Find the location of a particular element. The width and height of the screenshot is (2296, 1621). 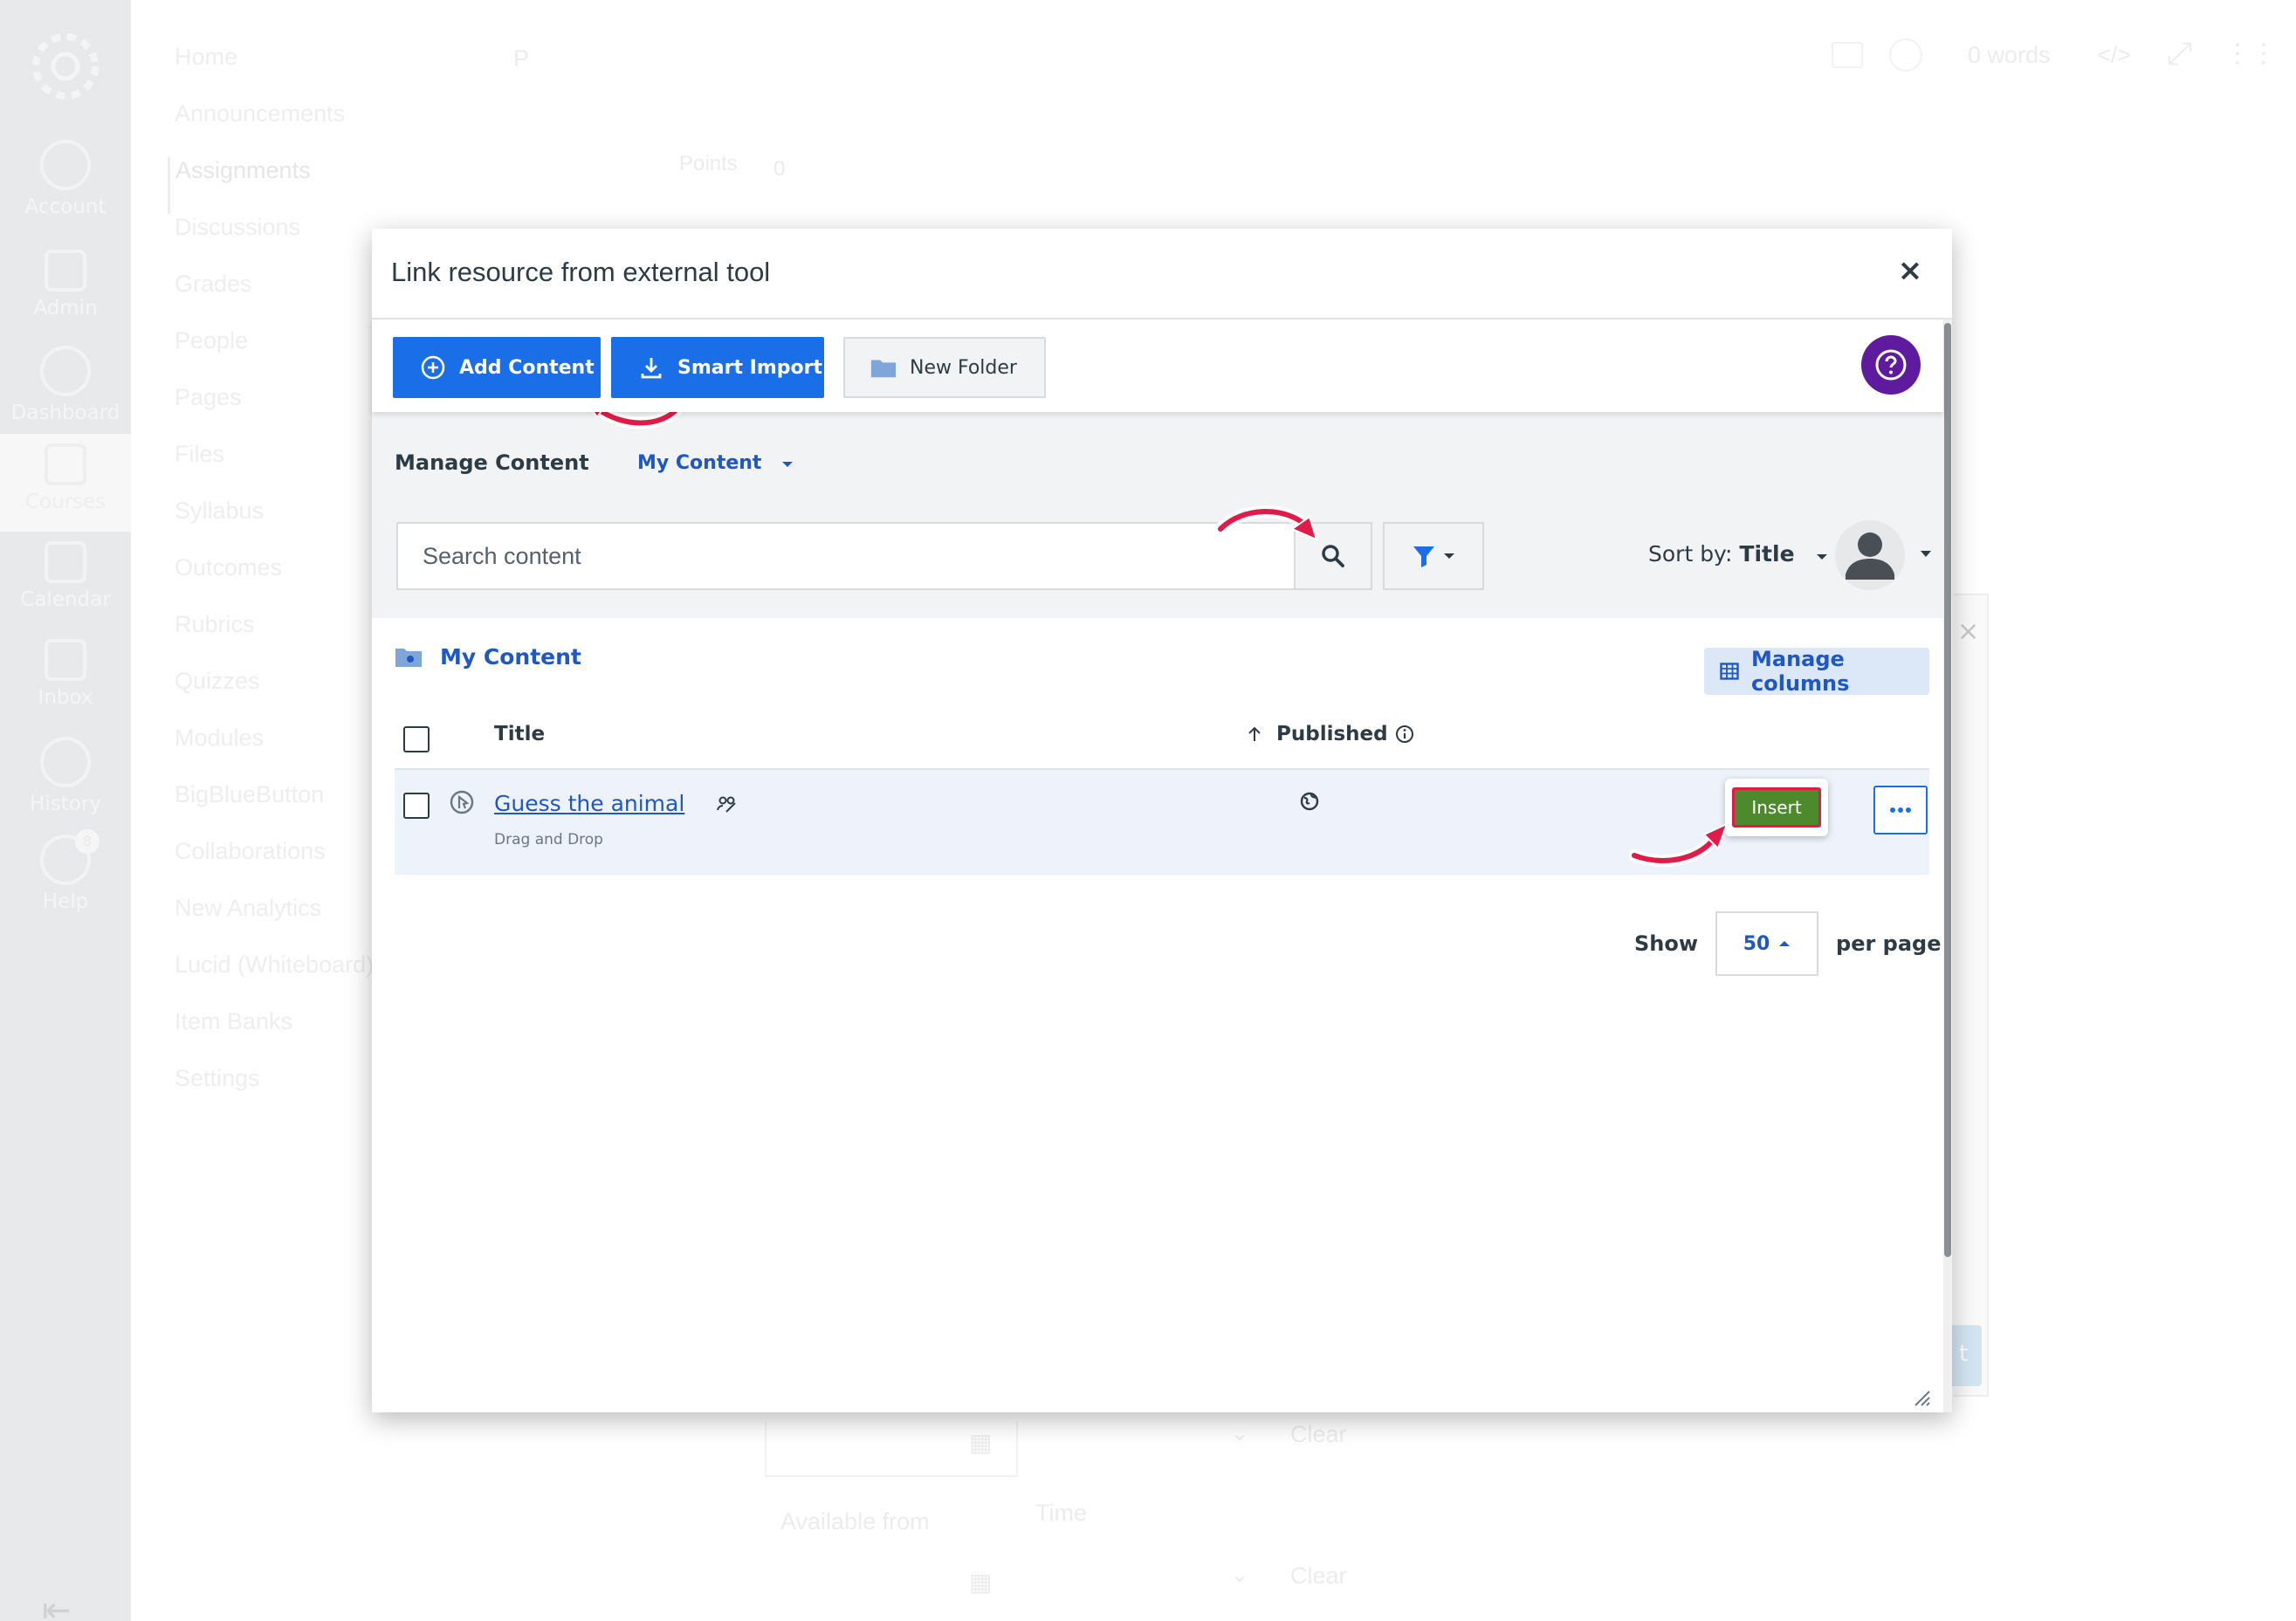

per-page-label: per page is located at coordinates (1889, 944).